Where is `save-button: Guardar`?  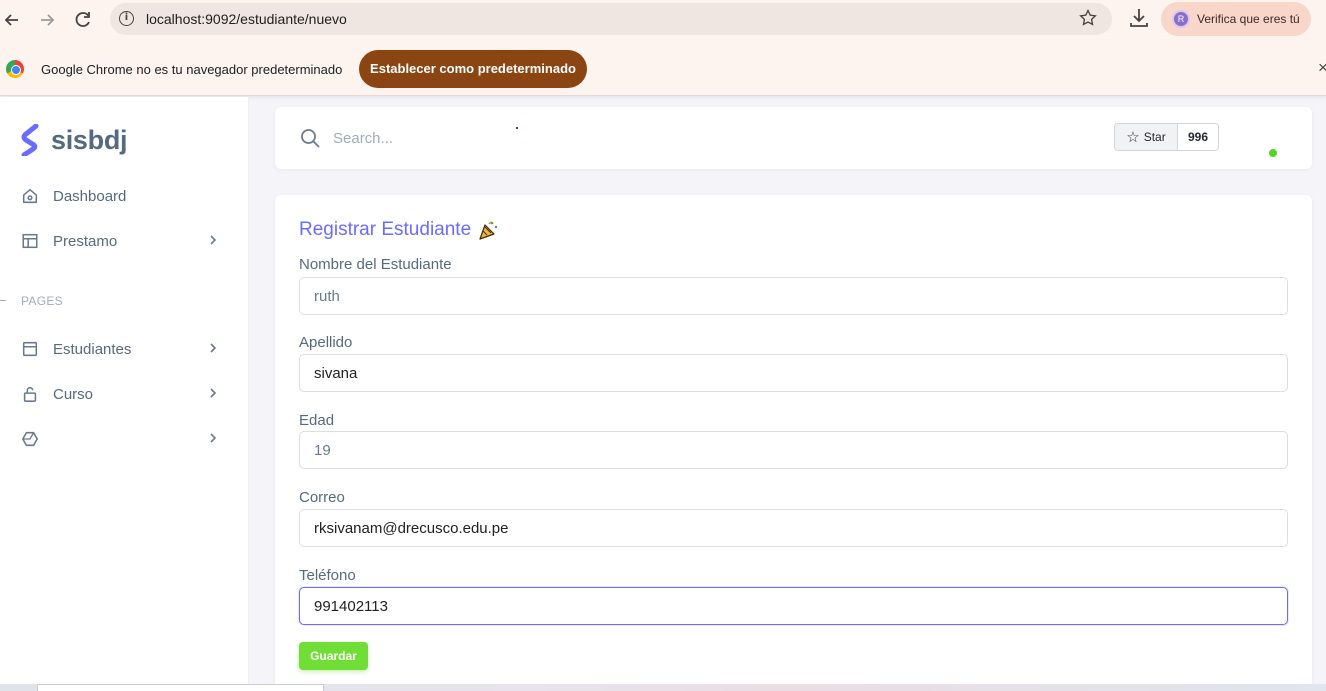 save-button: Guardar is located at coordinates (333, 656).